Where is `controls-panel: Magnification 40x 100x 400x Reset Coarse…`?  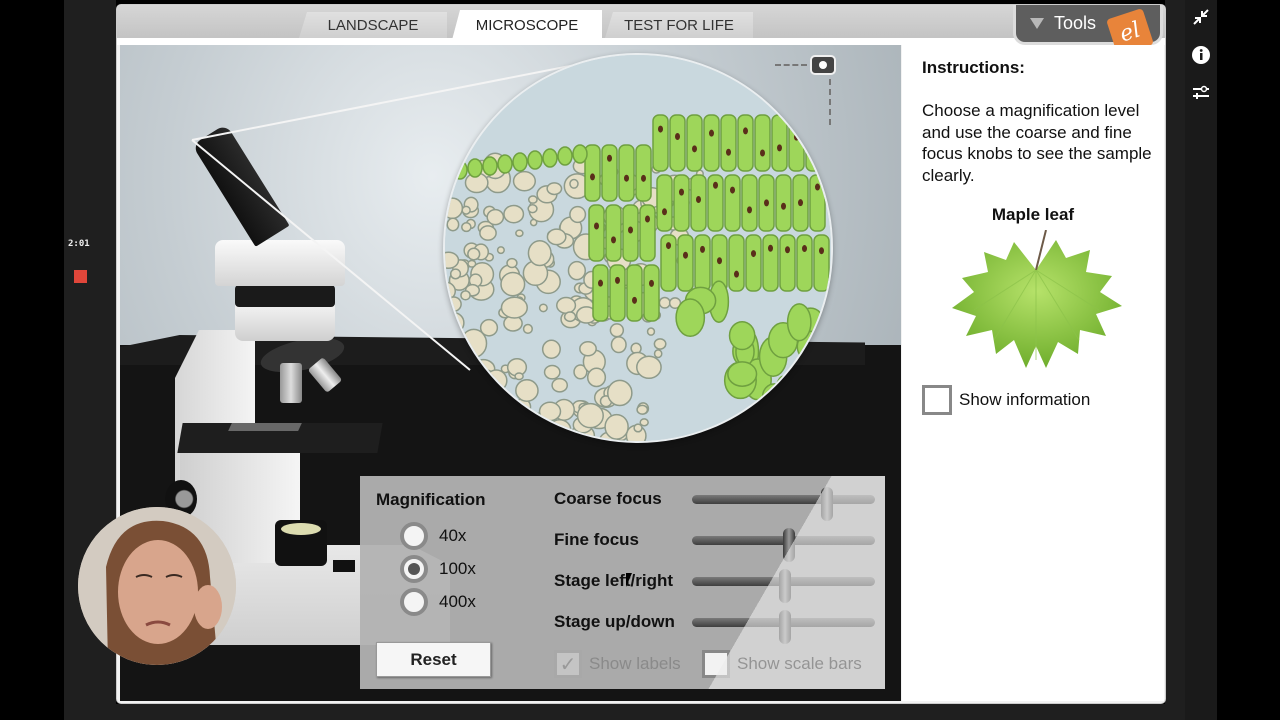
controls-panel: Magnification 40x 100x 400x Reset Coarse… is located at coordinates (622, 582).